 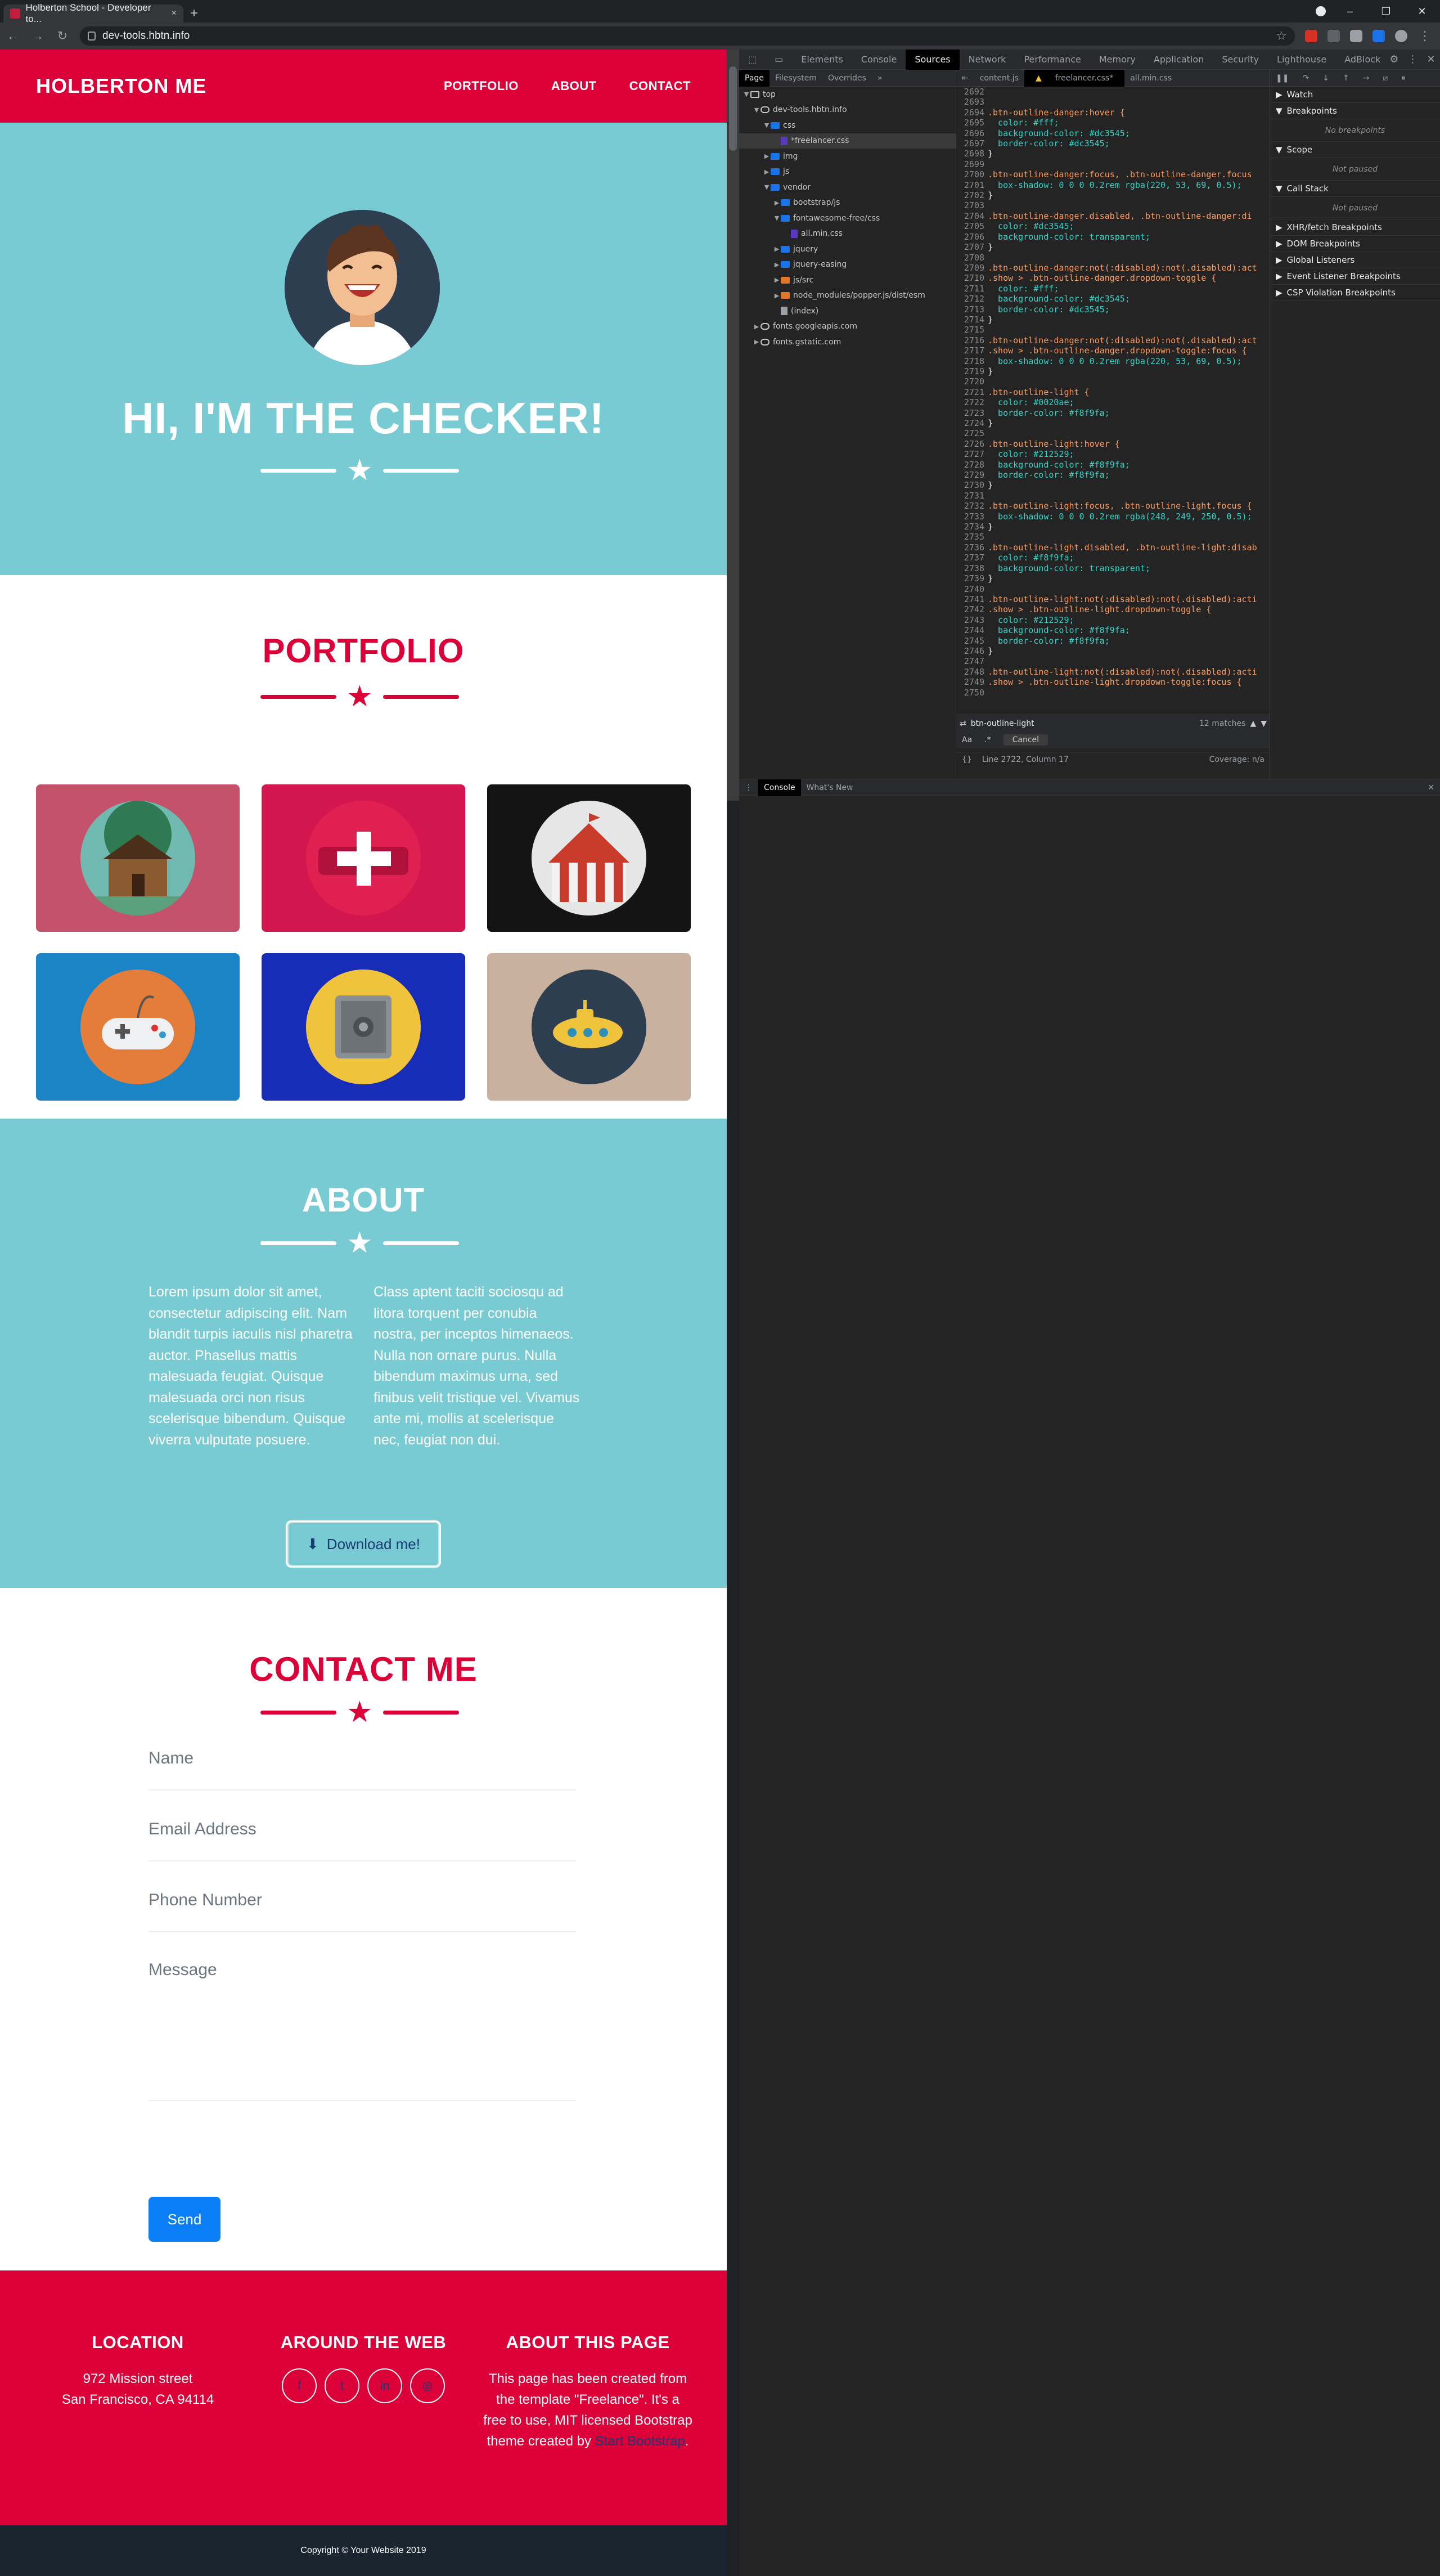 I want to click on line-number: 2748, so click(x=972, y=672).